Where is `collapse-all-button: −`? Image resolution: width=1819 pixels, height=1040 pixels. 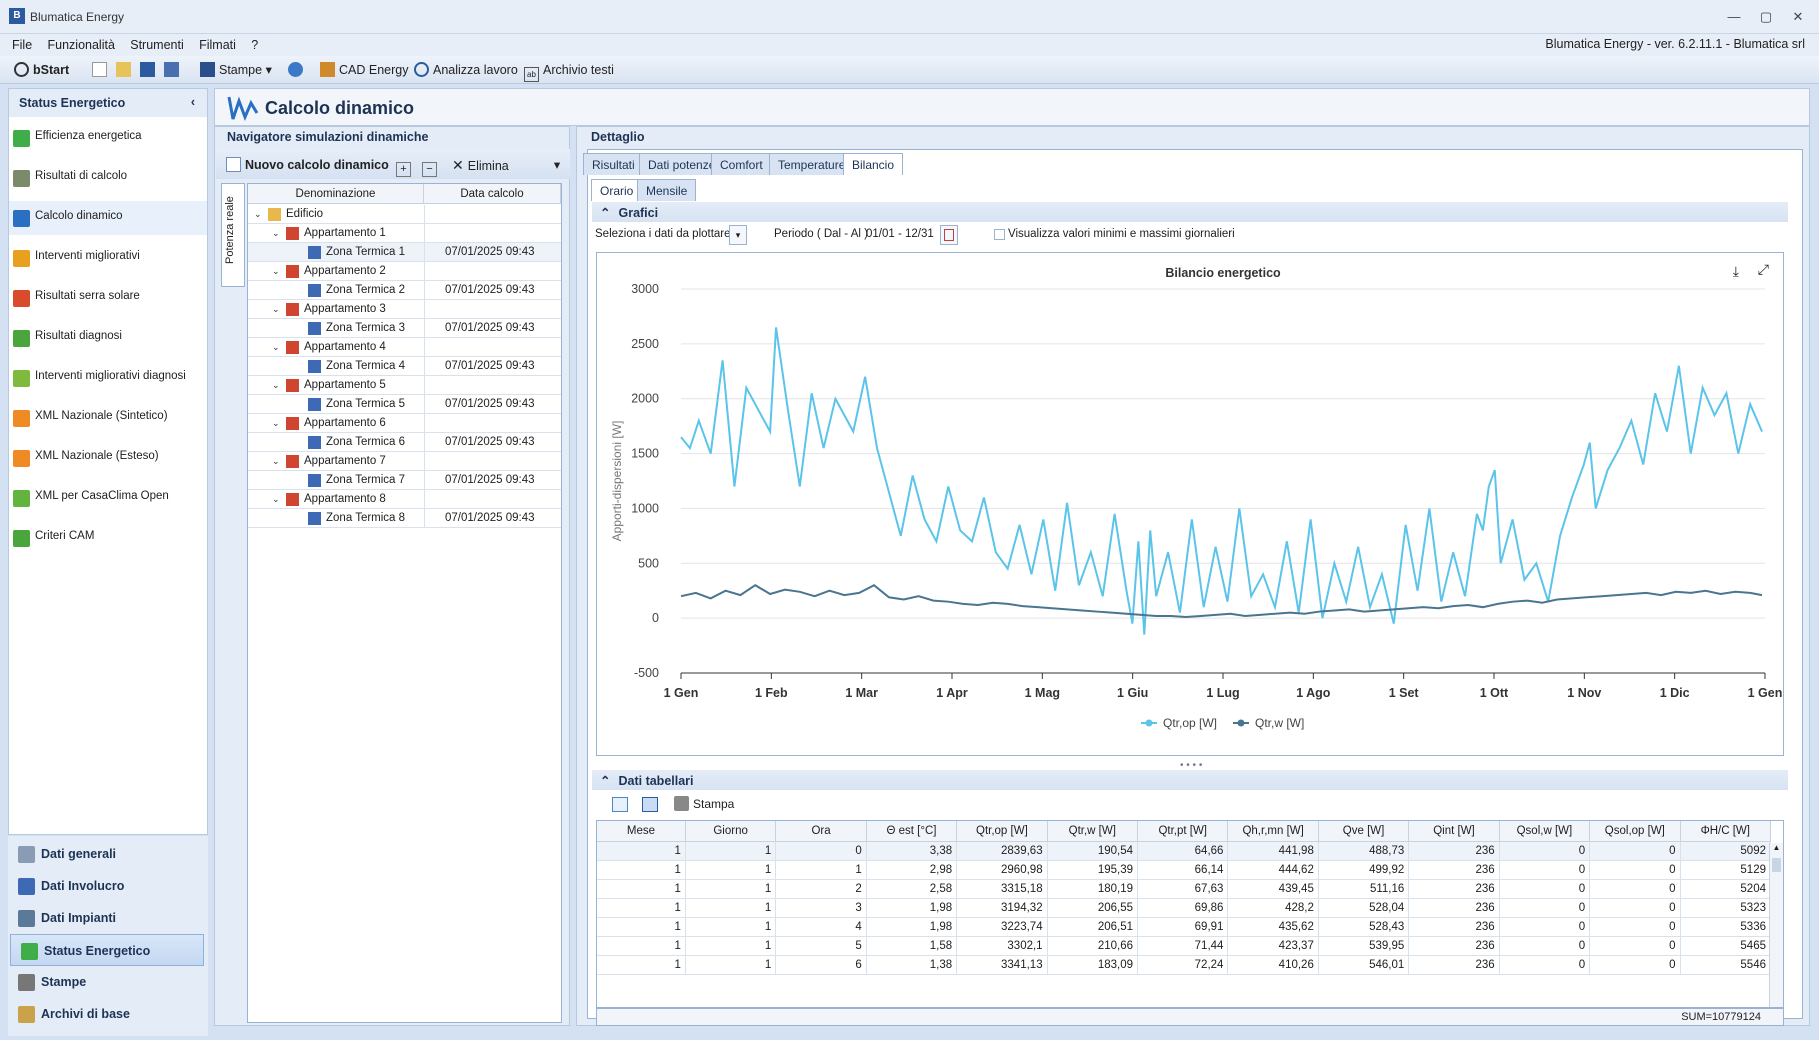 collapse-all-button: − is located at coordinates (431, 166).